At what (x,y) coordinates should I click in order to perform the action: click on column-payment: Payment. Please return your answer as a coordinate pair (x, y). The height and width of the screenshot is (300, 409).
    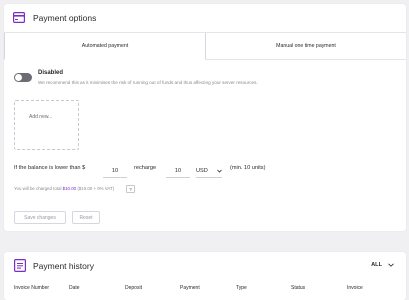
    Looking at the image, I should click on (190, 288).